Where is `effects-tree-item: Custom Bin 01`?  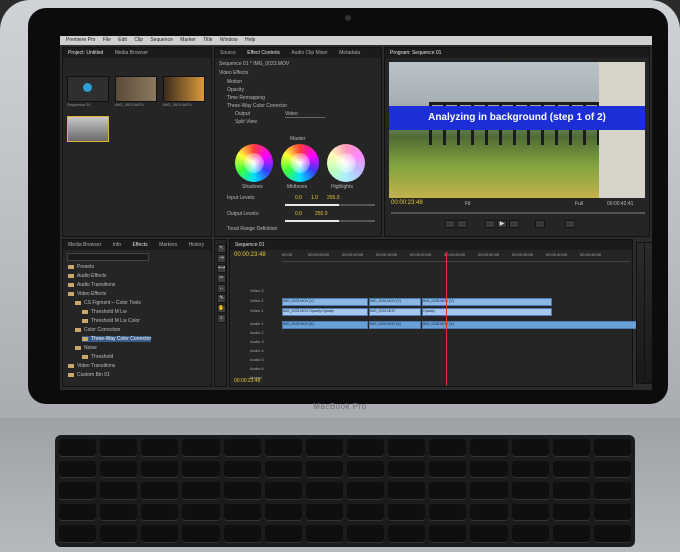
effects-tree-item: Custom Bin 01 is located at coordinates (89, 375).